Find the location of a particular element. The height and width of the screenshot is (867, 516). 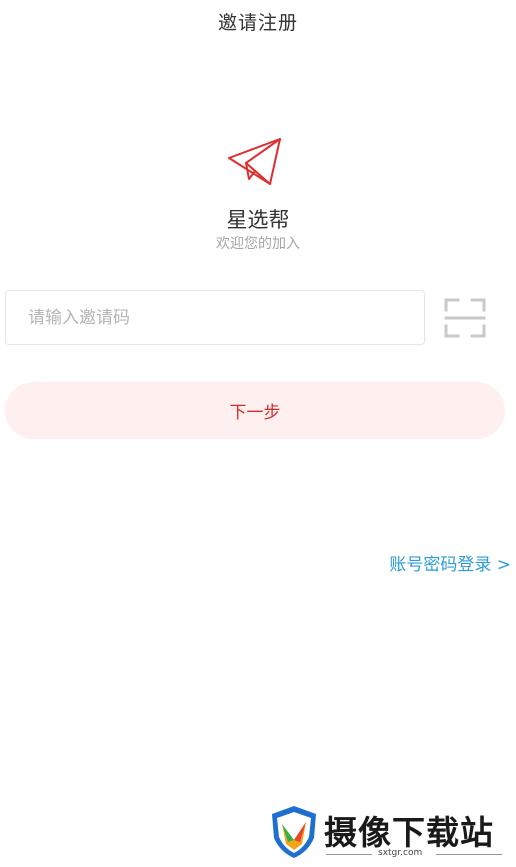

app-name: 星选帮 is located at coordinates (258, 220).